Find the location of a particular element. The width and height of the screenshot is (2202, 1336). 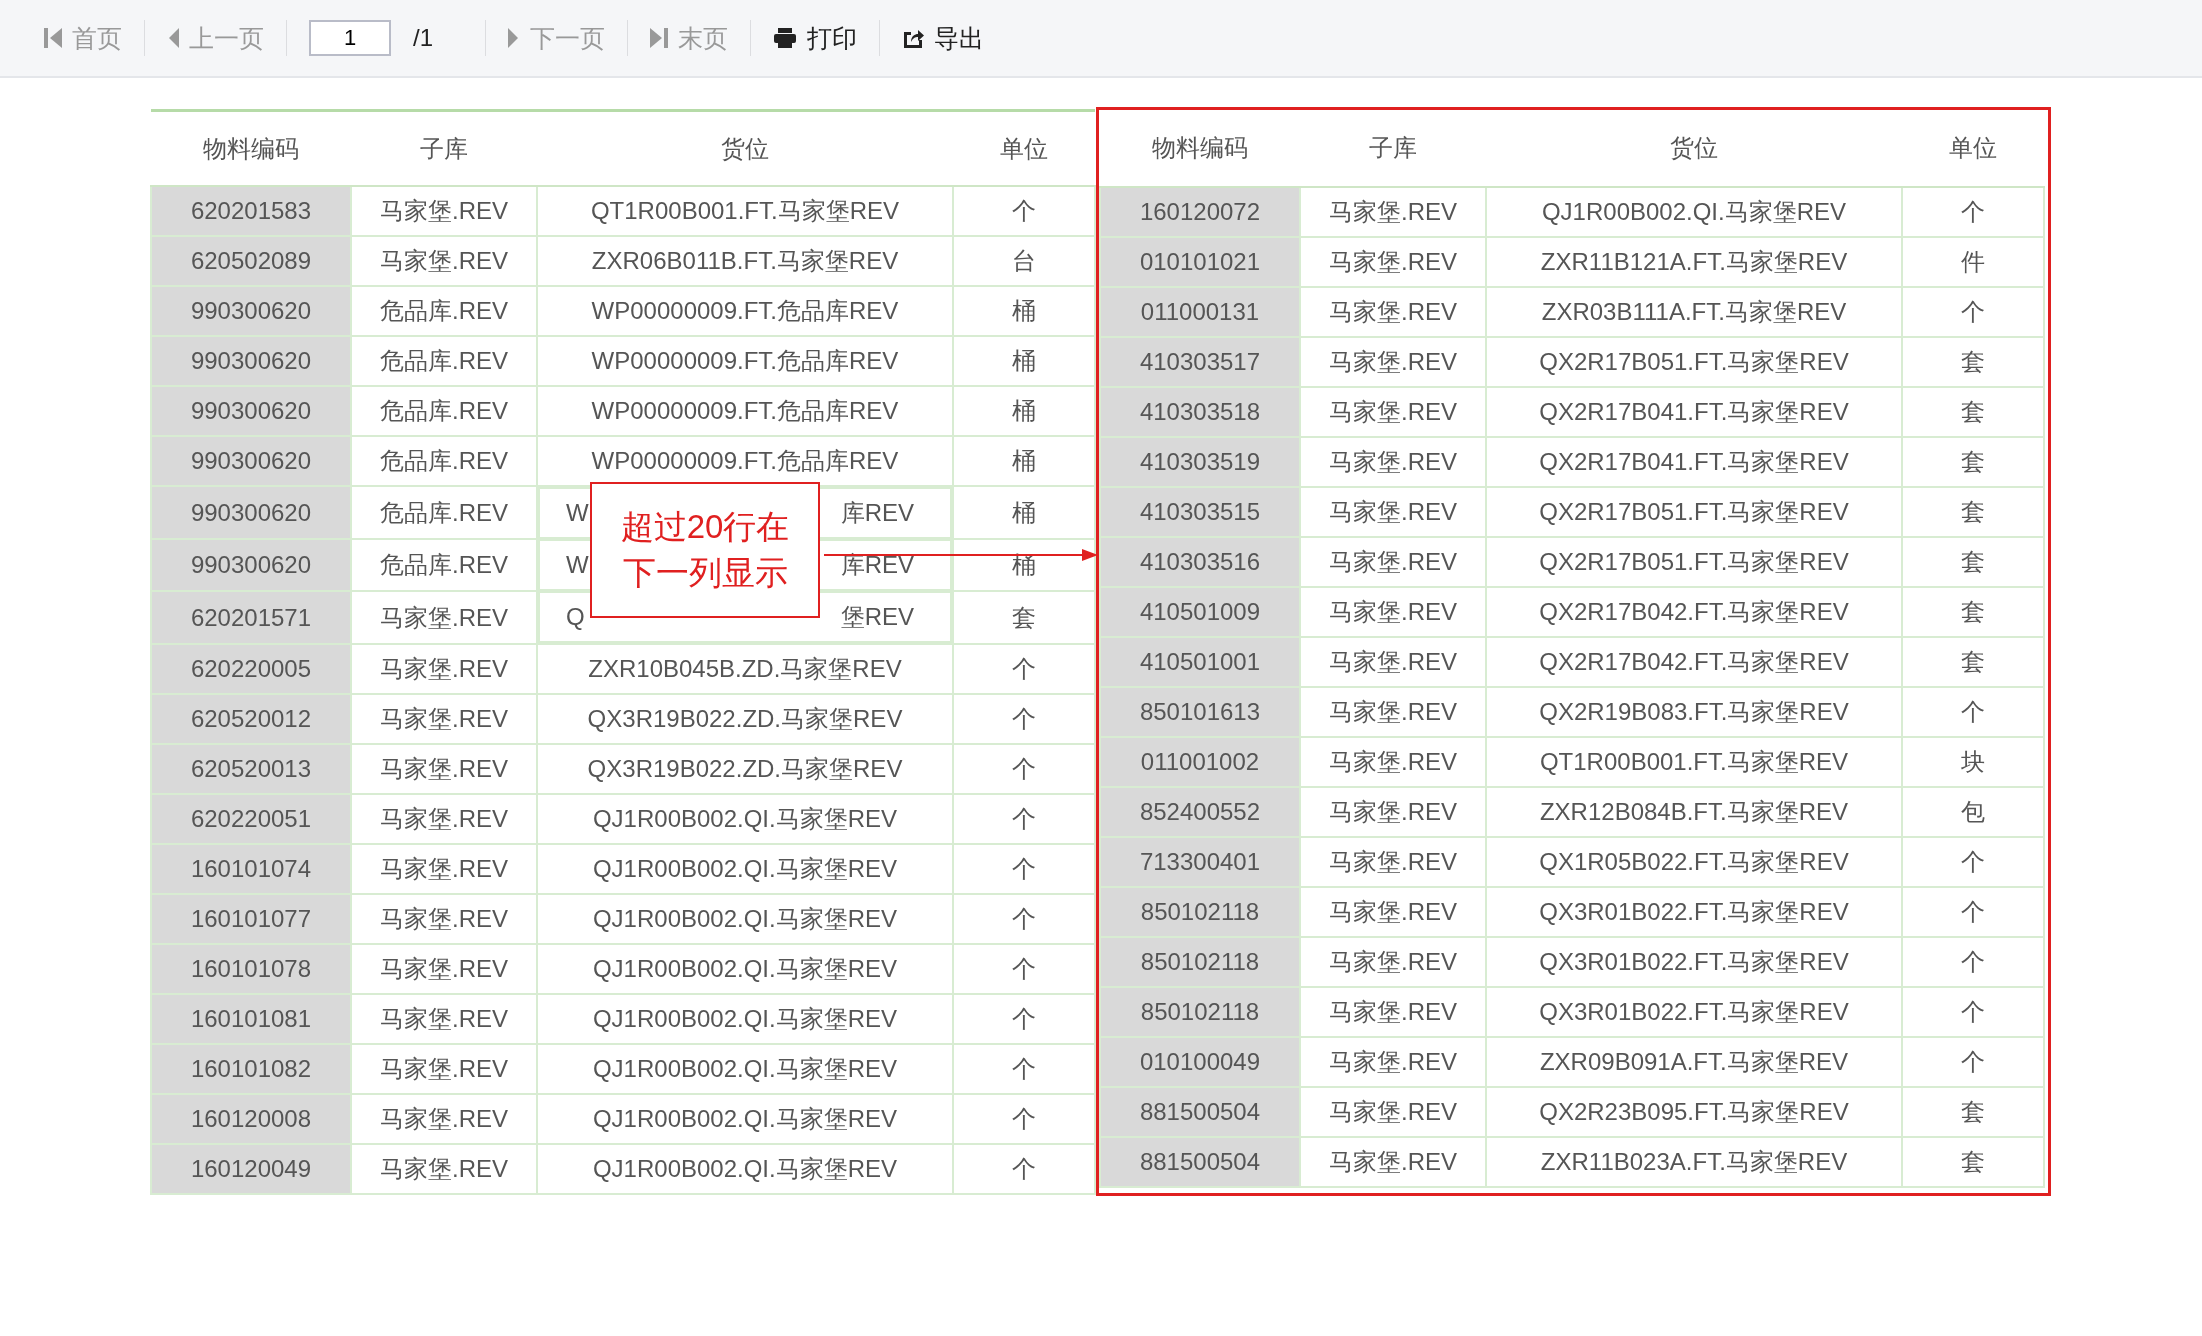

table-cell: 410303518 is located at coordinates (1200, 412).